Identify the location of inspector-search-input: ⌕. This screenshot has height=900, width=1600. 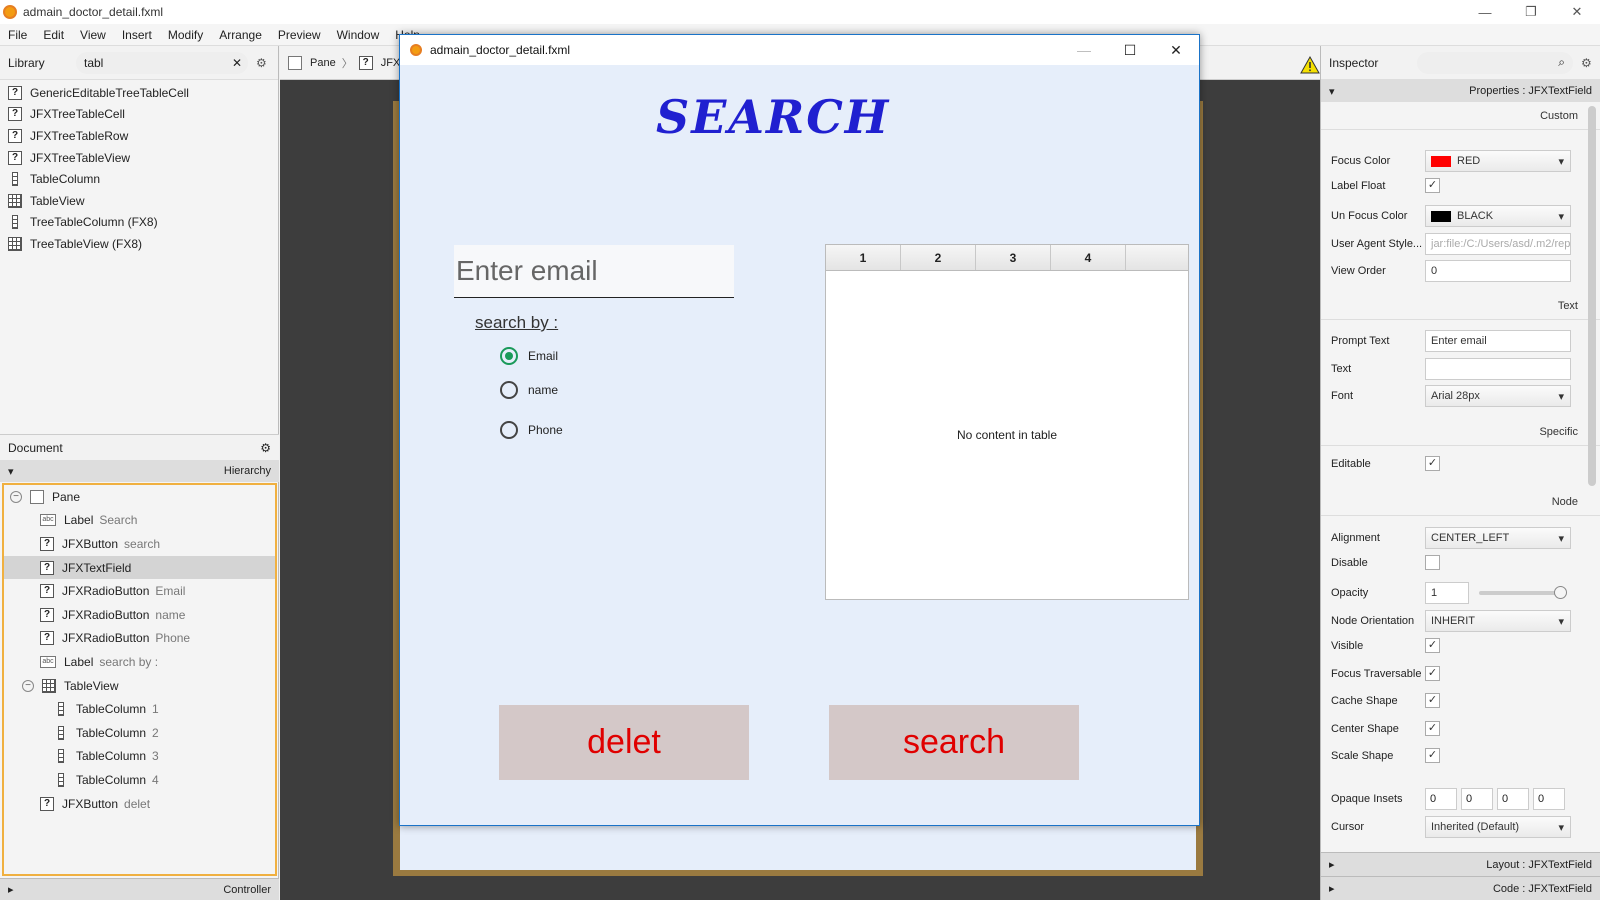
(1495, 62).